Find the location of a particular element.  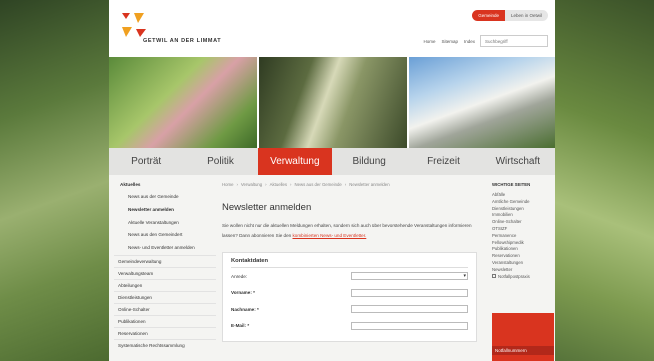

nachname-input is located at coordinates (409, 309).